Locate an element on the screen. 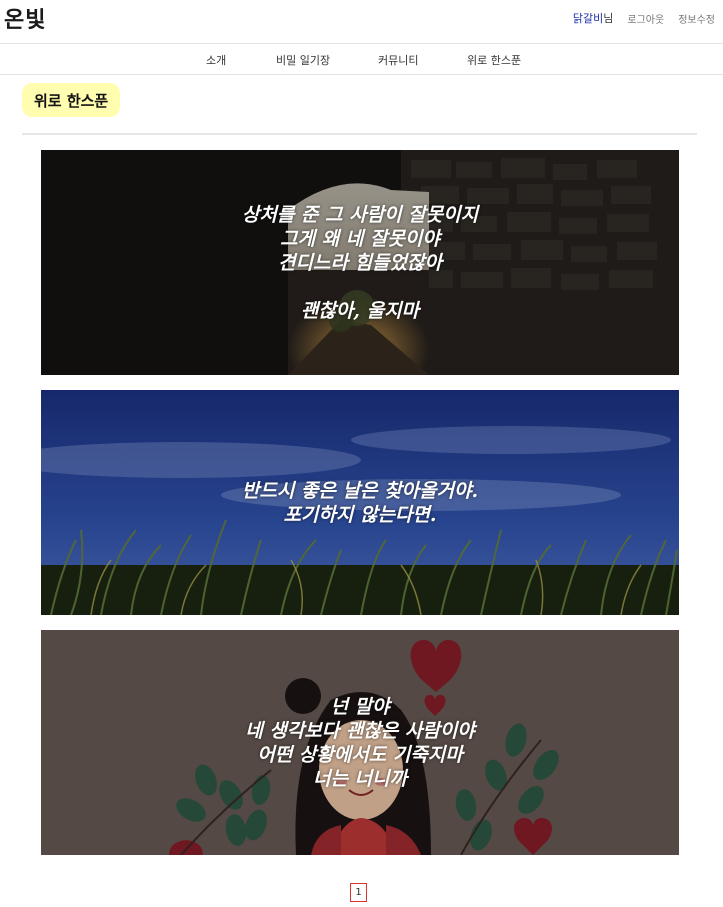  nav-item-about: 소개 is located at coordinates (216, 60).